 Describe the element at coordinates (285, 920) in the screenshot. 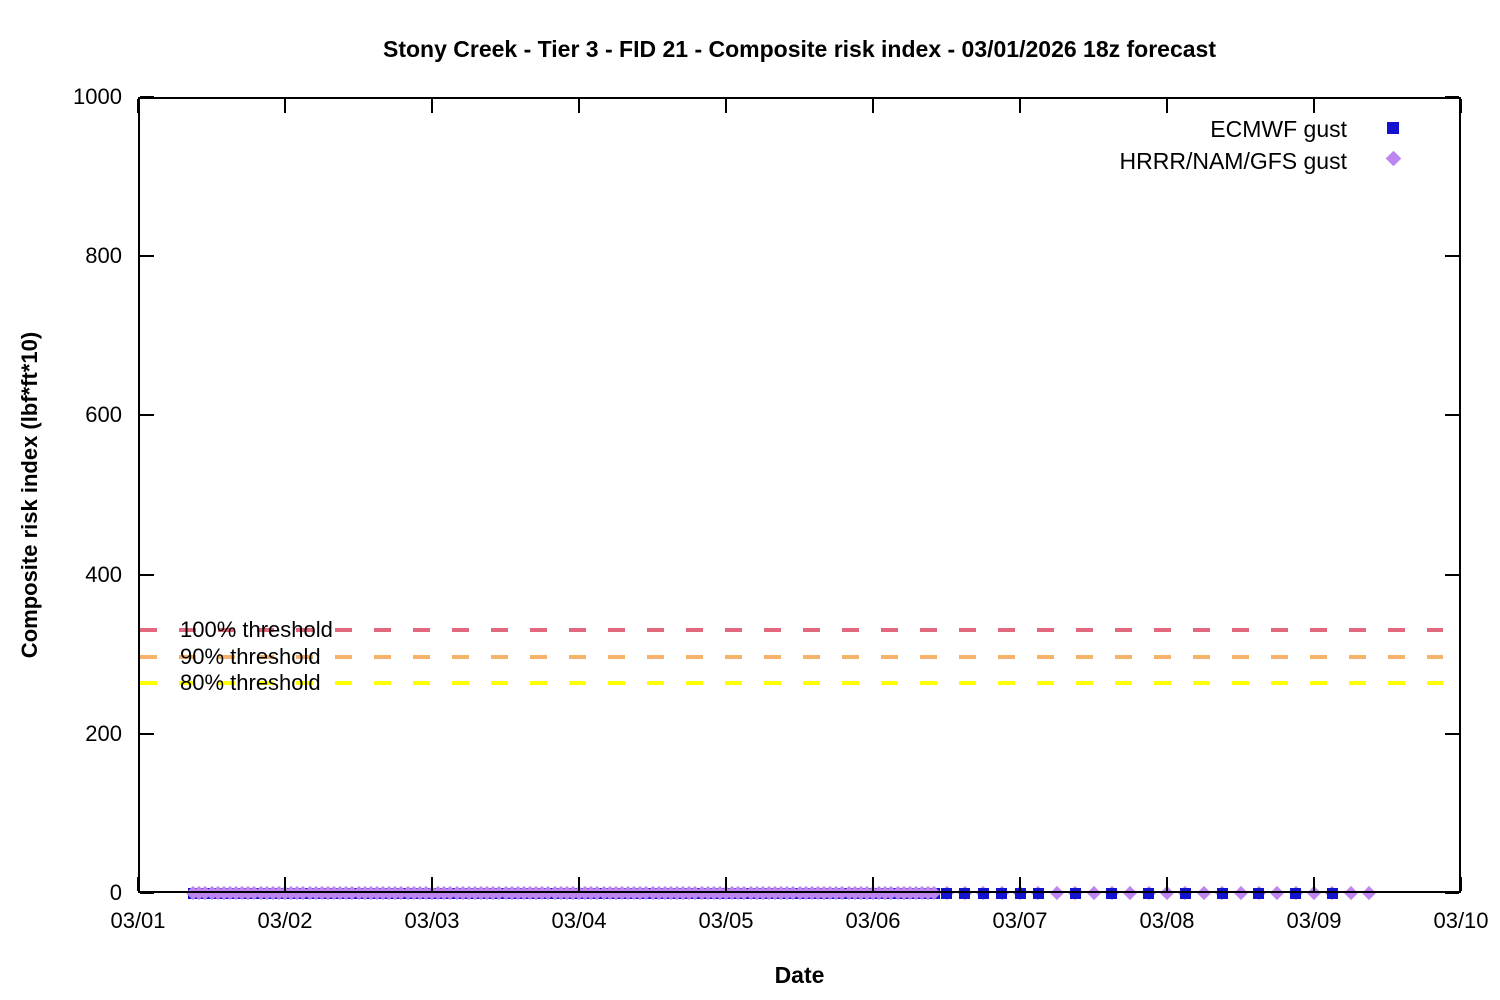

I see `x-tick-label: 03/02` at that location.